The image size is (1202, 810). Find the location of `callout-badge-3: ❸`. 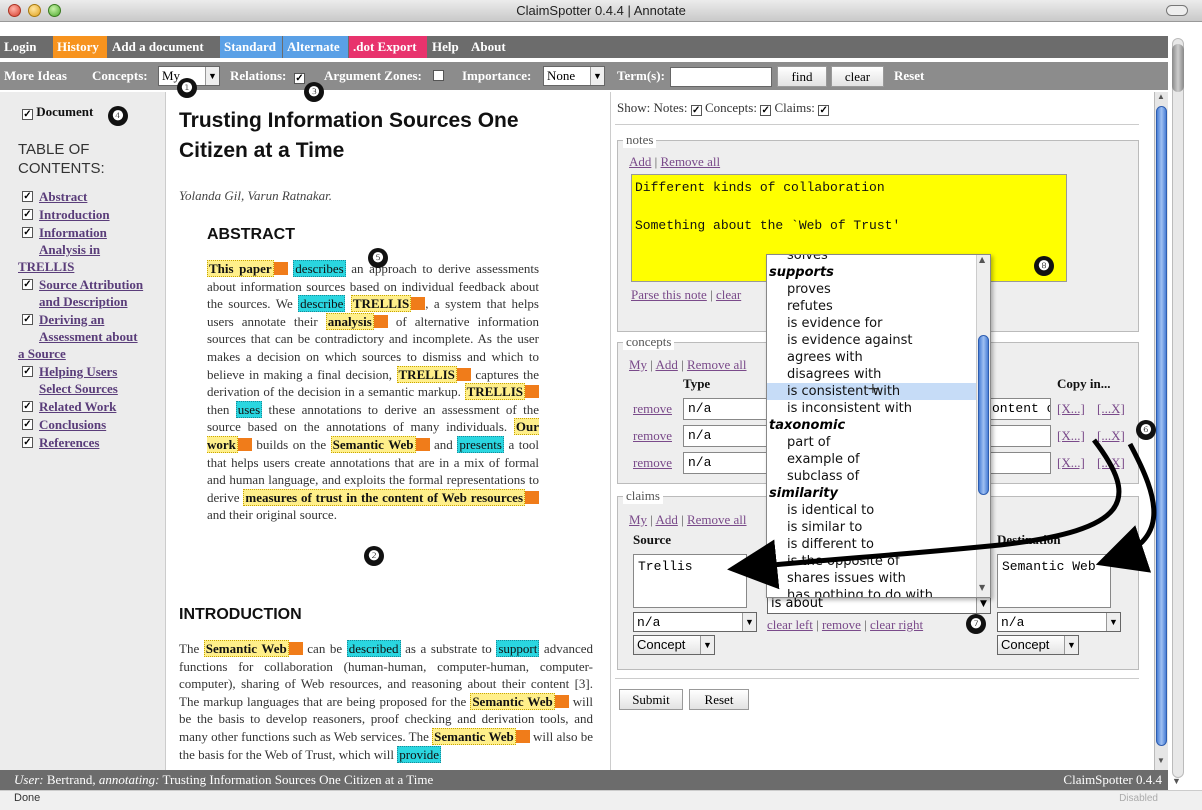

callout-badge-3: ❸ is located at coordinates (314, 92).